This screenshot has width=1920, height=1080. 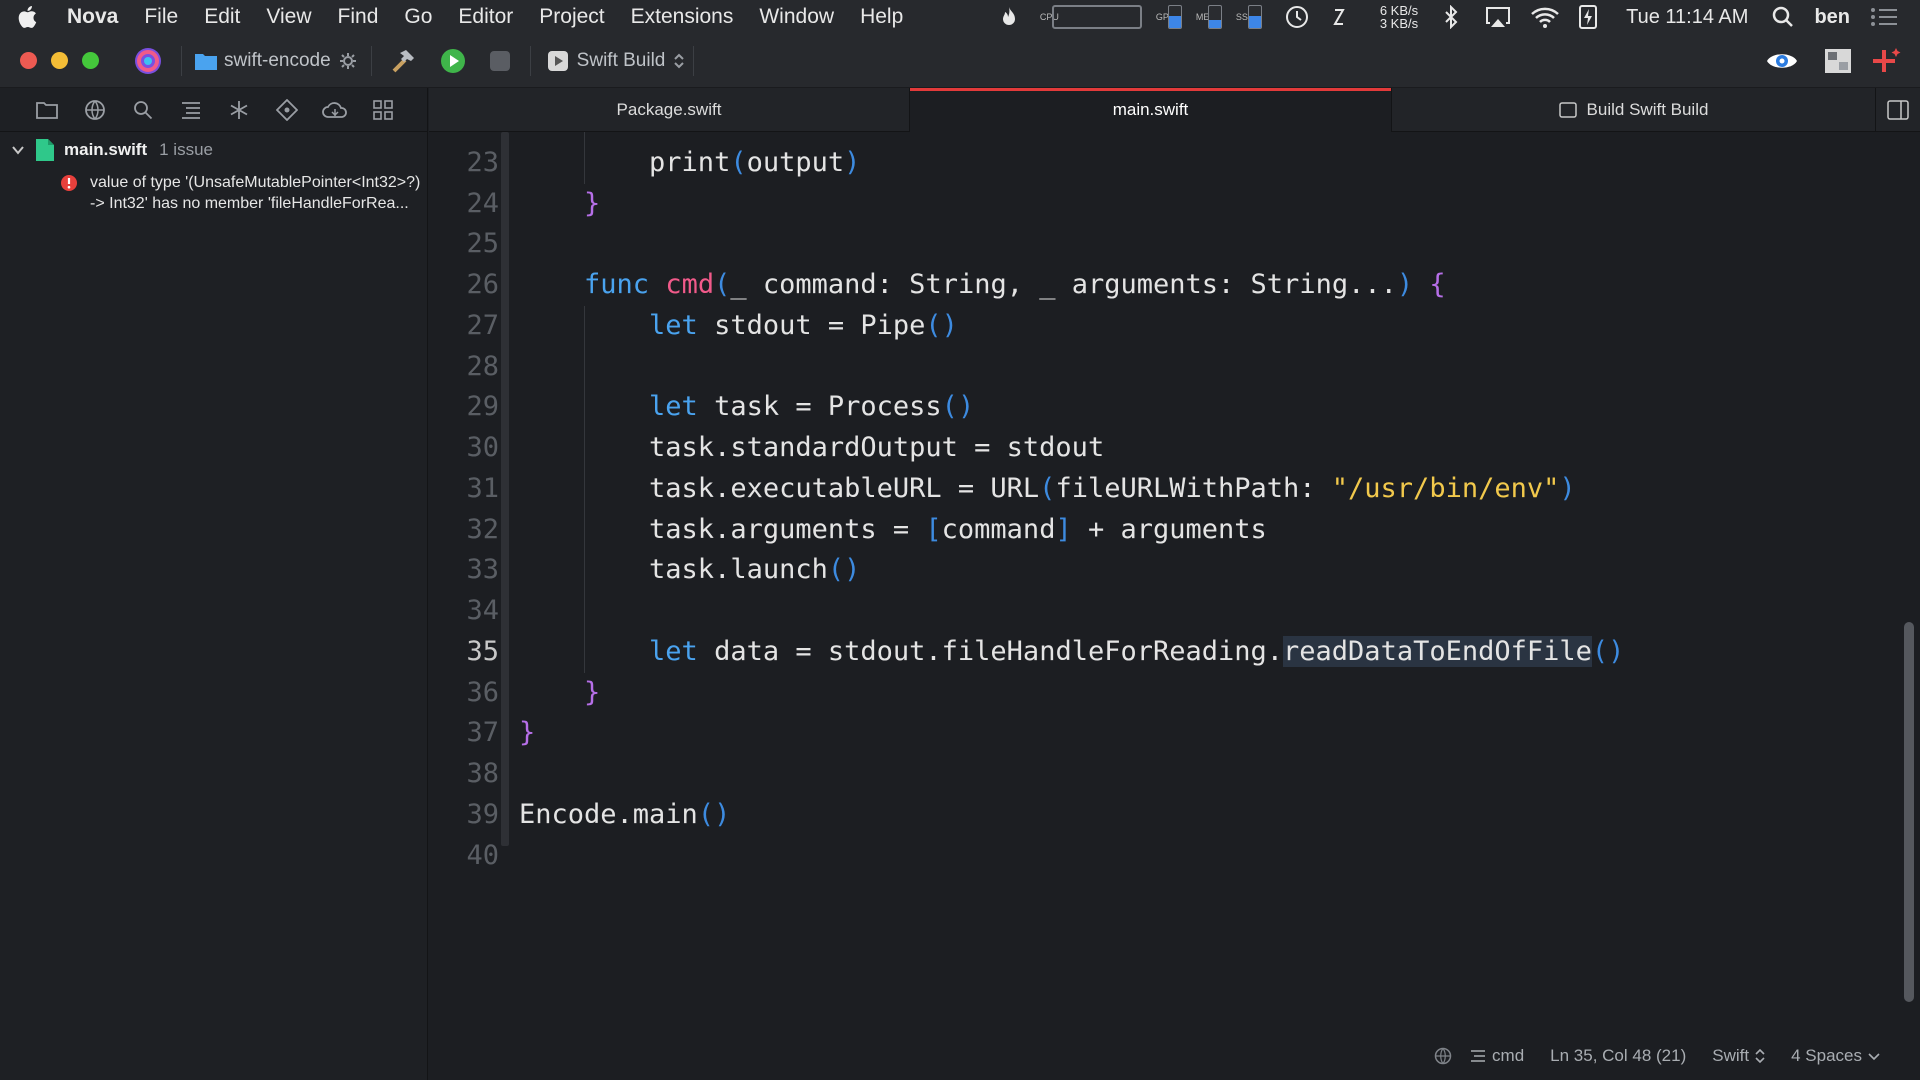 What do you see at coordinates (1498, 17) in the screenshot?
I see `airplay-icon` at bounding box center [1498, 17].